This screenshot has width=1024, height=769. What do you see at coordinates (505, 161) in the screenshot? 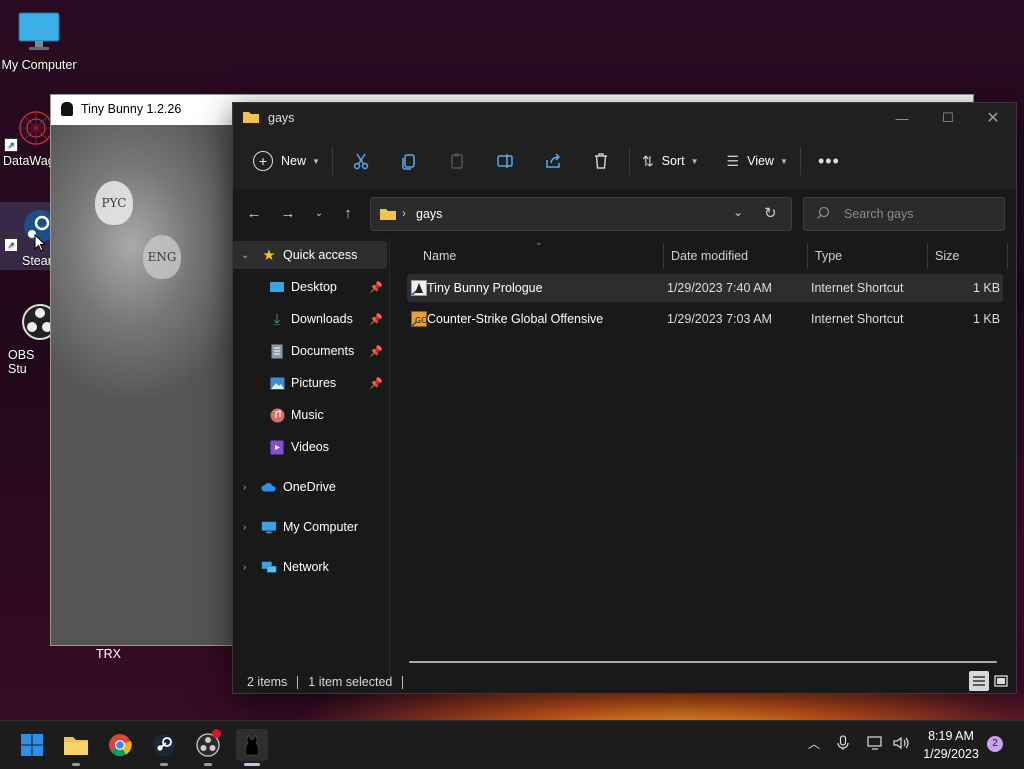
I see `rename-button` at bounding box center [505, 161].